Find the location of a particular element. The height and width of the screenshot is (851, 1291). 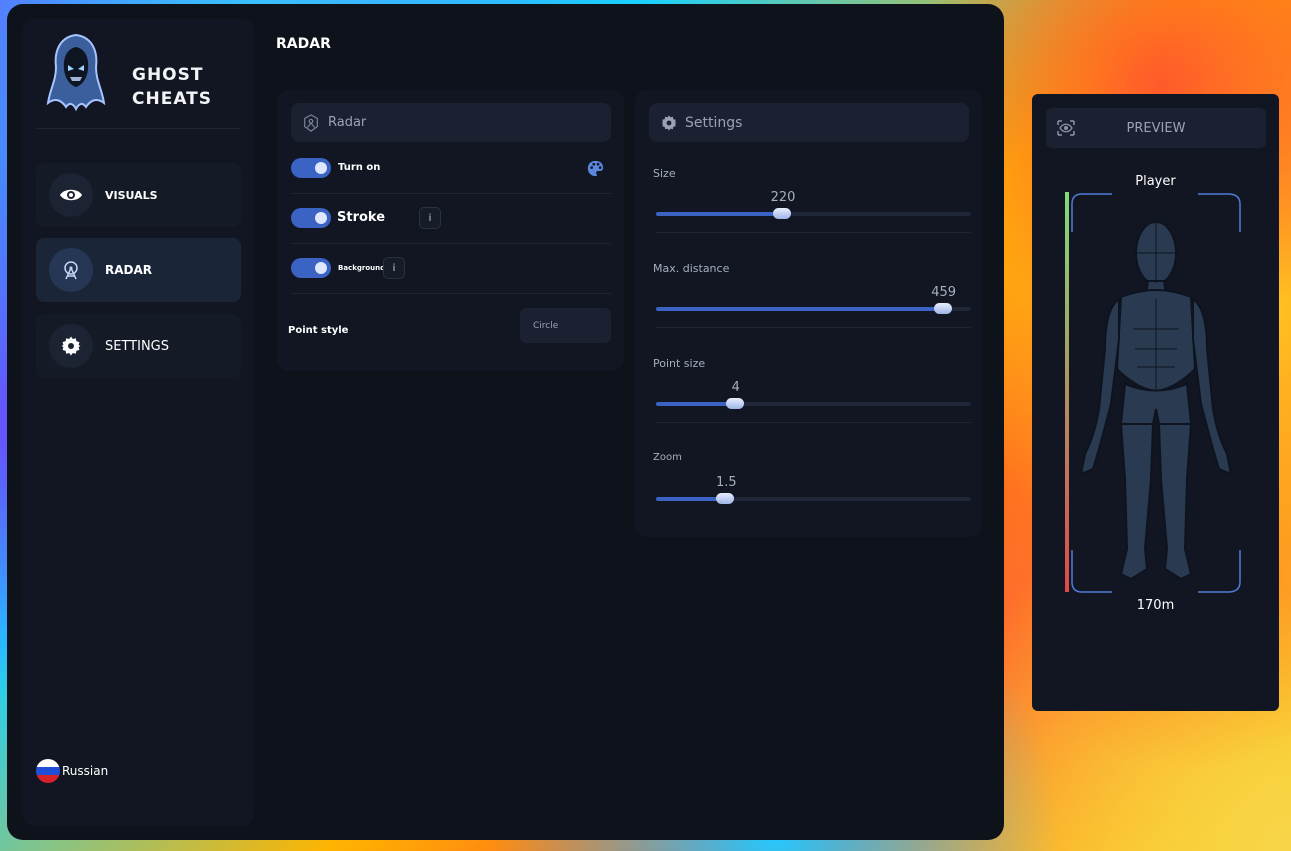

stroke-toggle is located at coordinates (311, 218).